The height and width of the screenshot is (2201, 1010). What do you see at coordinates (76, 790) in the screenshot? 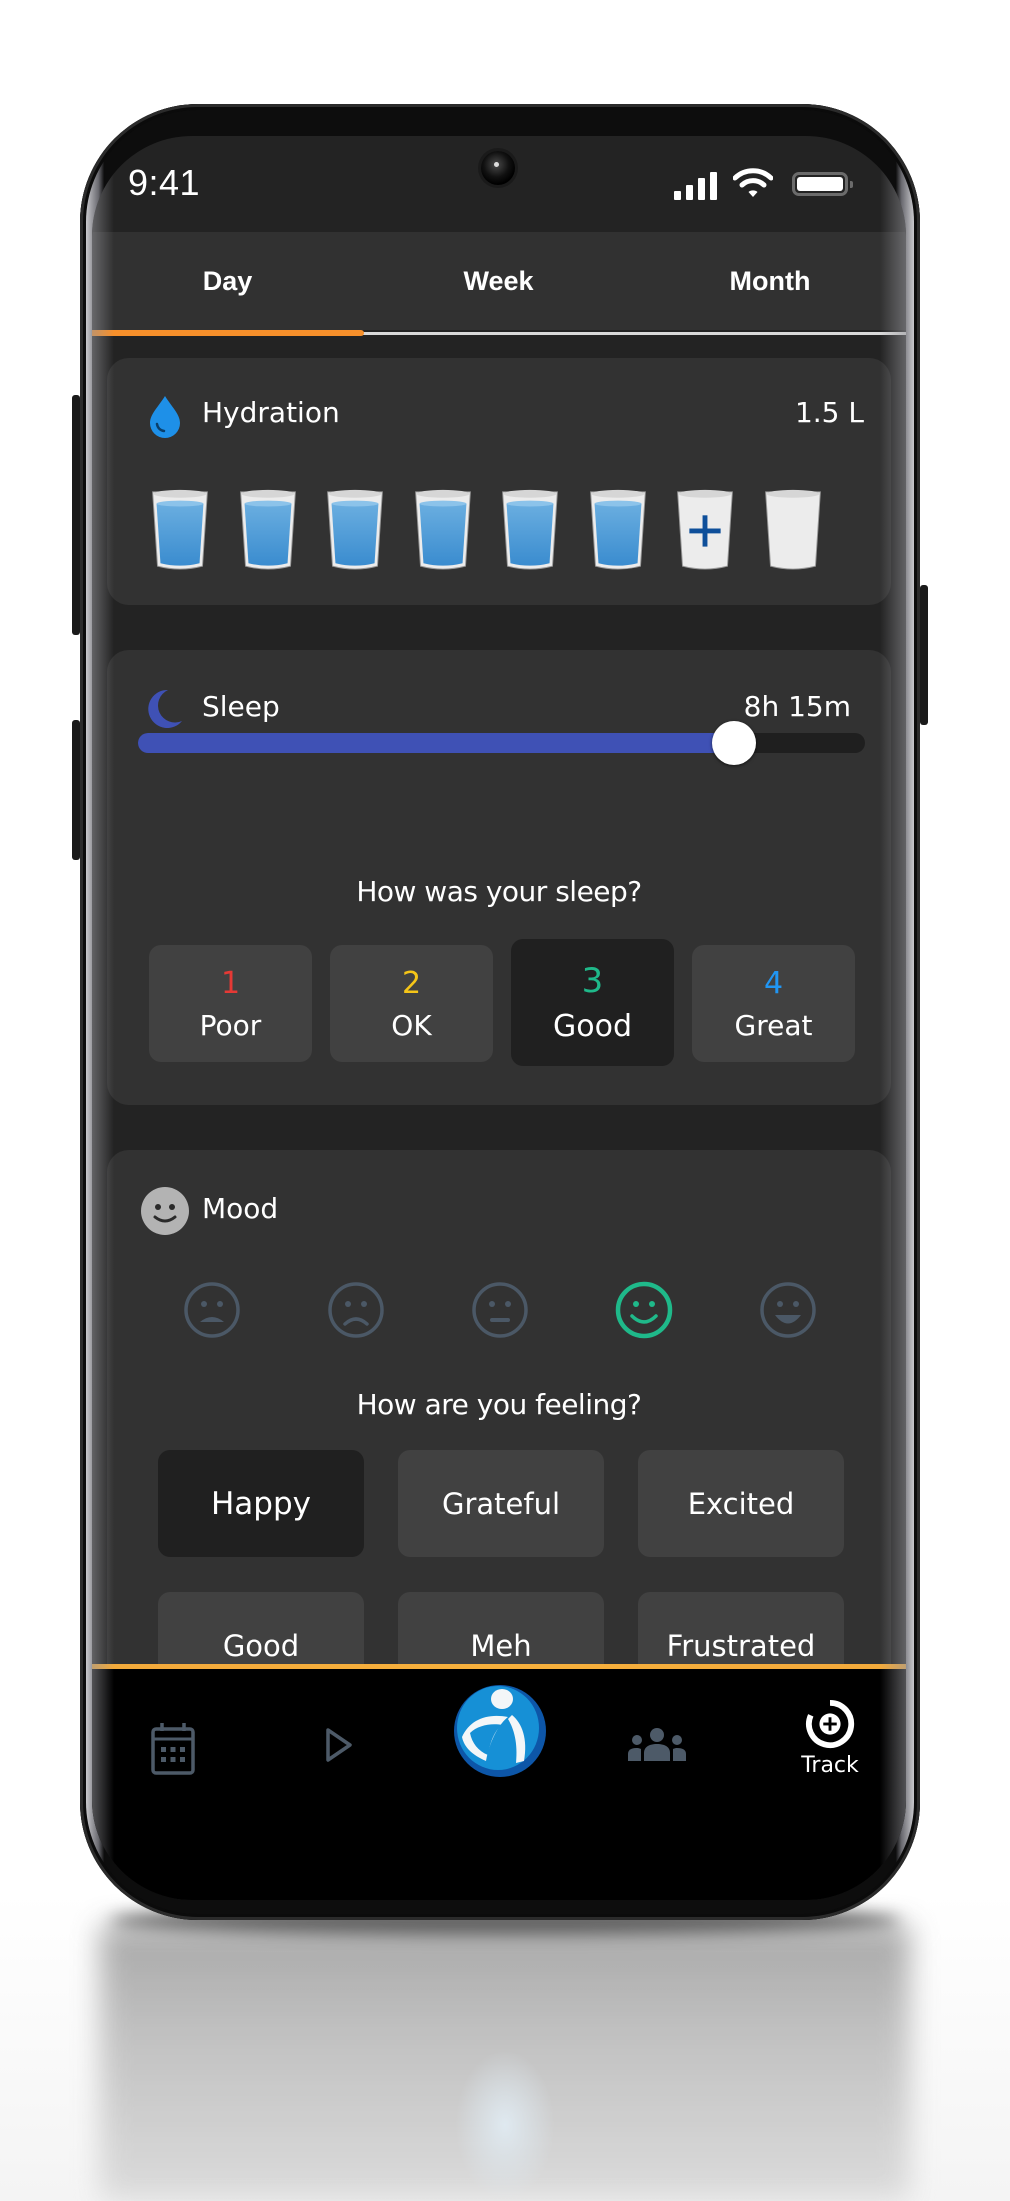
I see `volume-down-button` at bounding box center [76, 790].